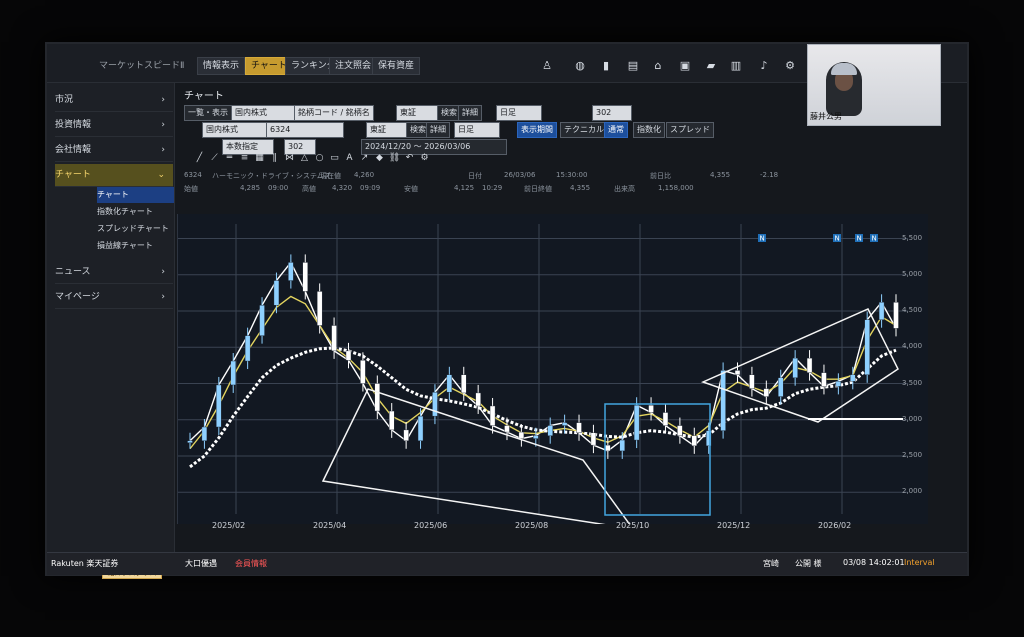 This screenshot has width=1024, height=637. I want to click on sidebar-subitem-spread: スプレッドチャート, so click(135, 229).